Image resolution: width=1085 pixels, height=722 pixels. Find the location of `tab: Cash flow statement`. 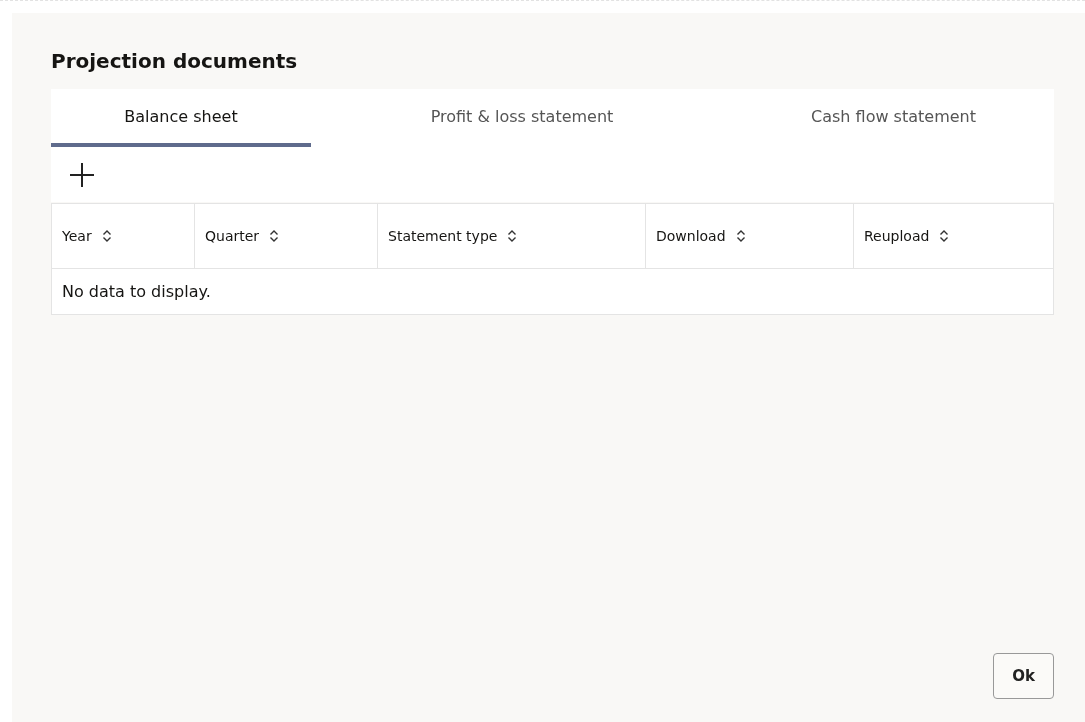

tab: Cash flow statement is located at coordinates (893, 118).